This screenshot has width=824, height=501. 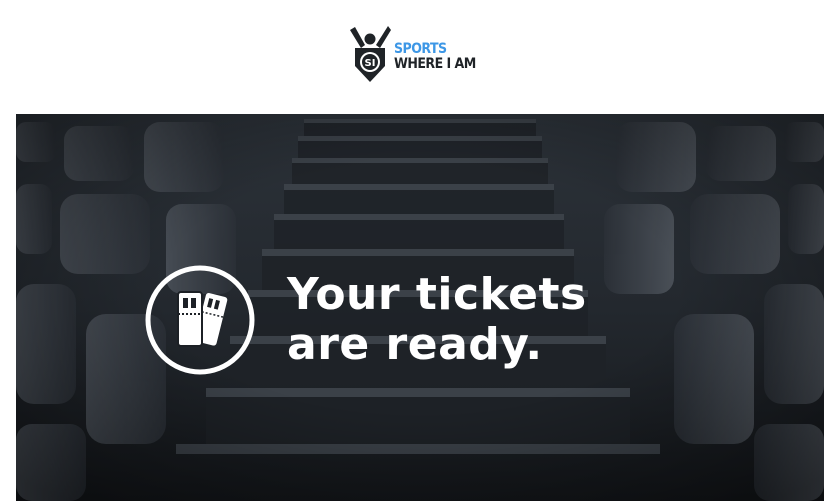 I want to click on brand-wordmark: SPORTS WHERE I AM, so click(x=435, y=57).